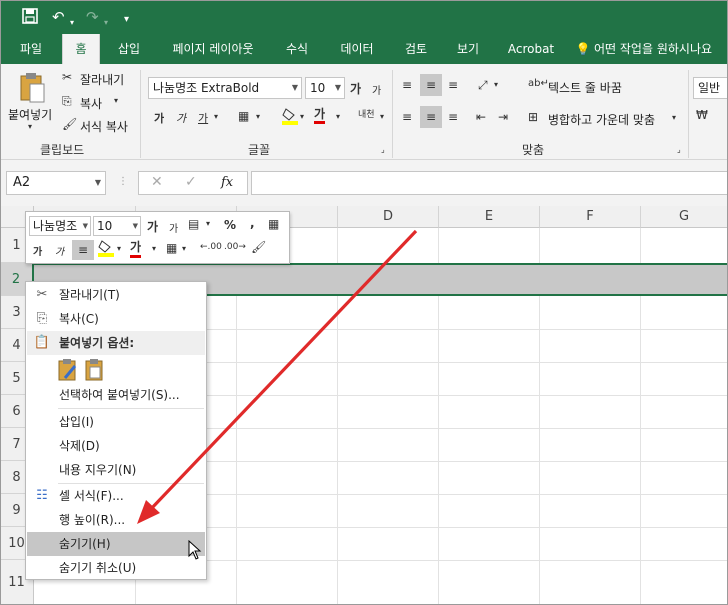  Describe the element at coordinates (193, 224) in the screenshot. I see `accounting-format-icon: ▤` at that location.